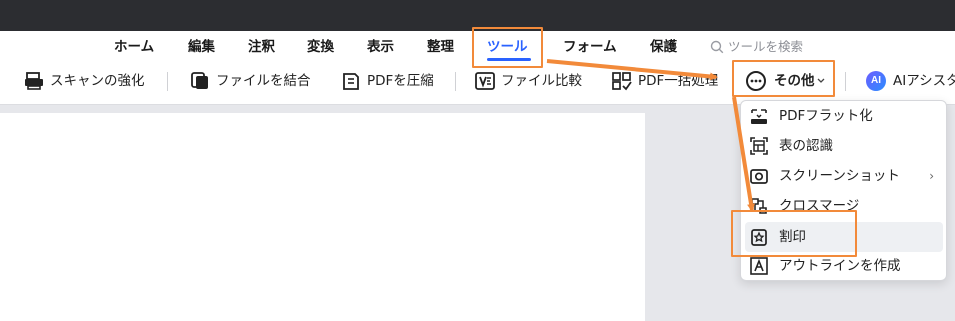  I want to click on more-icon, so click(756, 81).